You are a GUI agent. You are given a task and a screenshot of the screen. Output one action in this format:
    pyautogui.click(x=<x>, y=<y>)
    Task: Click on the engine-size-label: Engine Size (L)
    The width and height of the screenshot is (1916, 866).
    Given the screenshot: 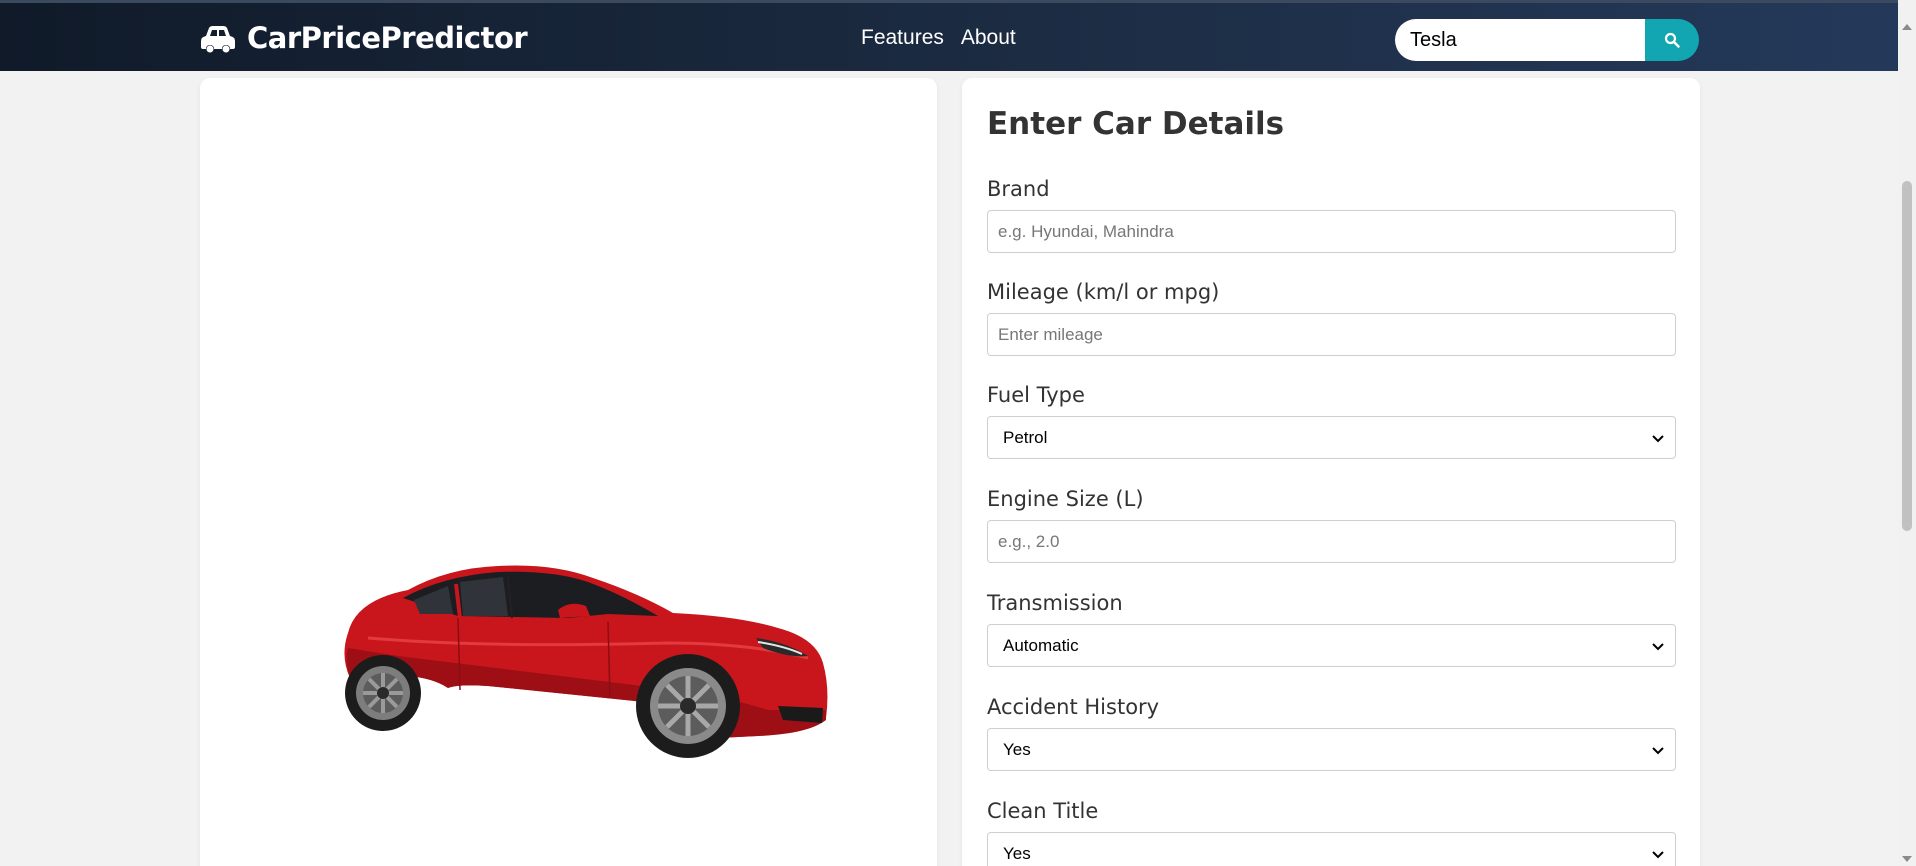 What is the action you would take?
    pyautogui.click(x=1065, y=499)
    